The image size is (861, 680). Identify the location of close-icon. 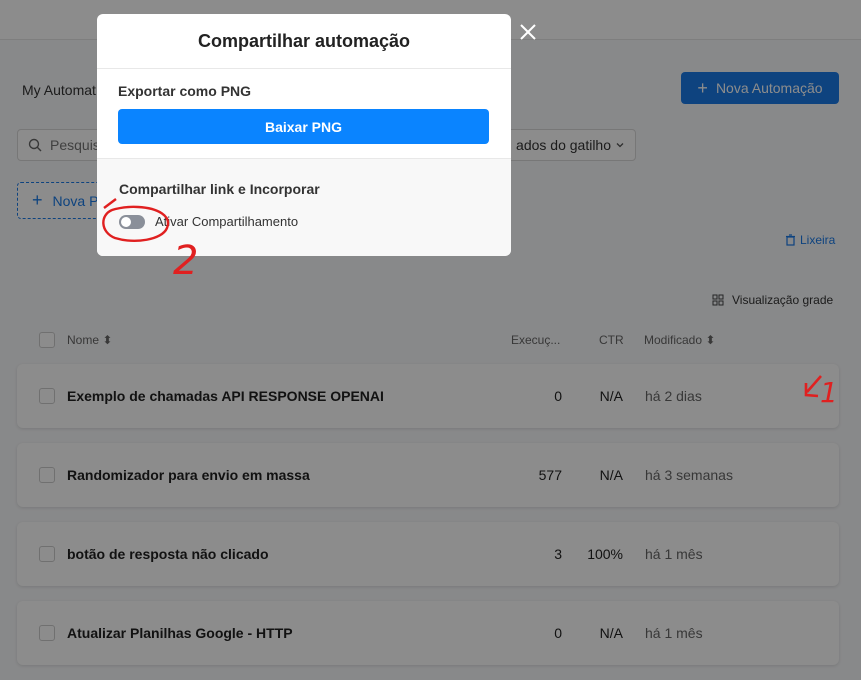
(528, 32).